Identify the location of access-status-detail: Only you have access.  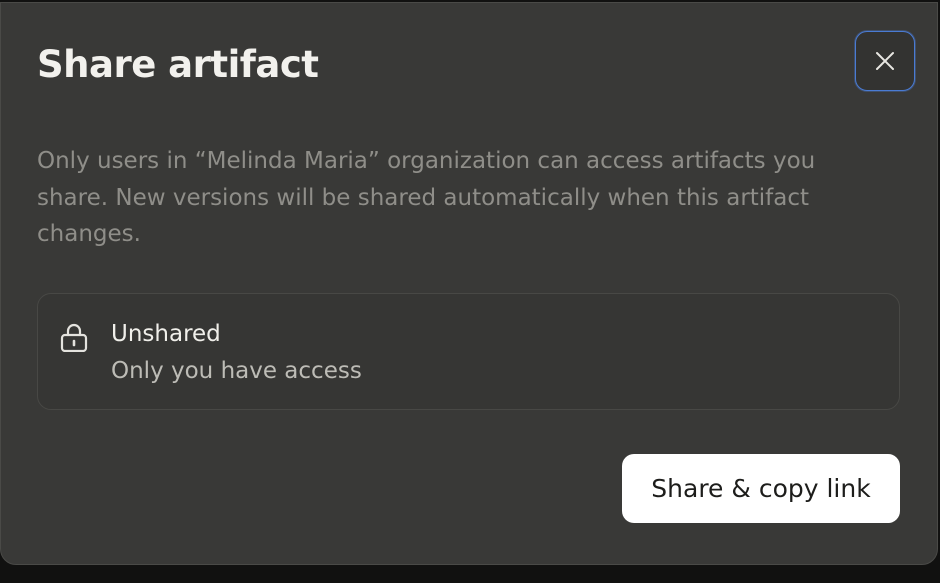
(236, 371).